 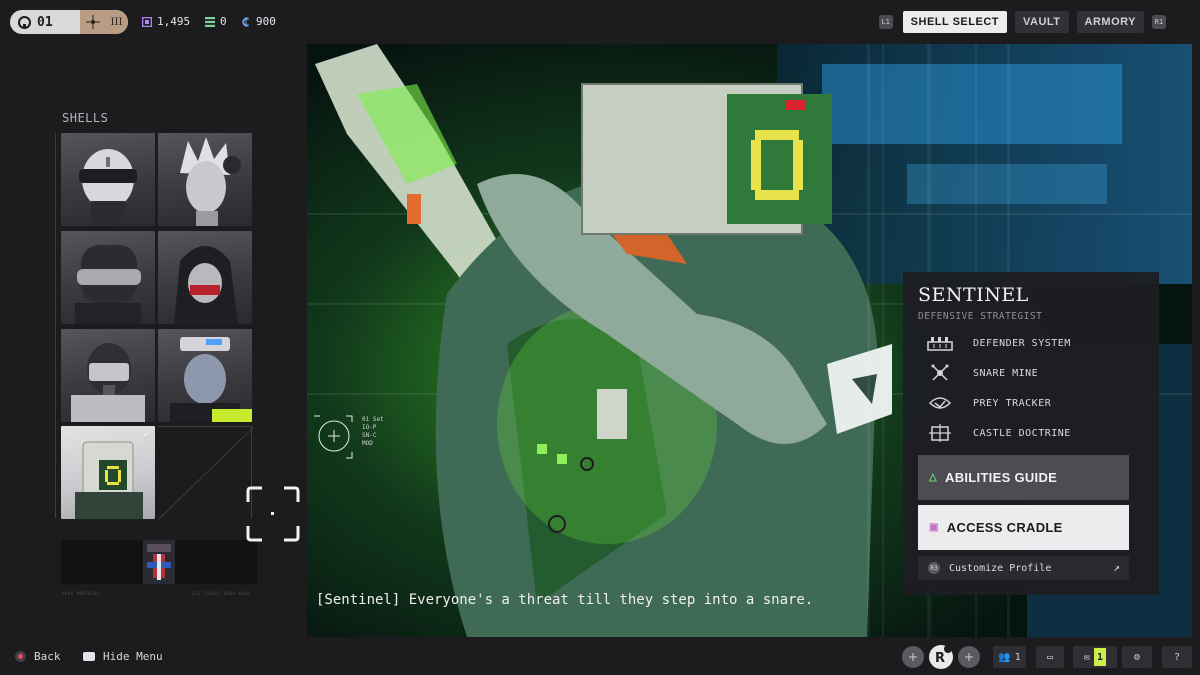 I want to click on ability-snare-mine: SNARE MINE, so click(x=981, y=373).